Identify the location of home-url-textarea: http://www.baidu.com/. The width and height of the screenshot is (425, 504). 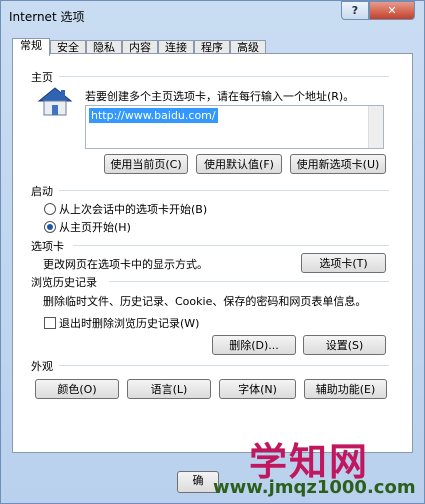
(234, 127).